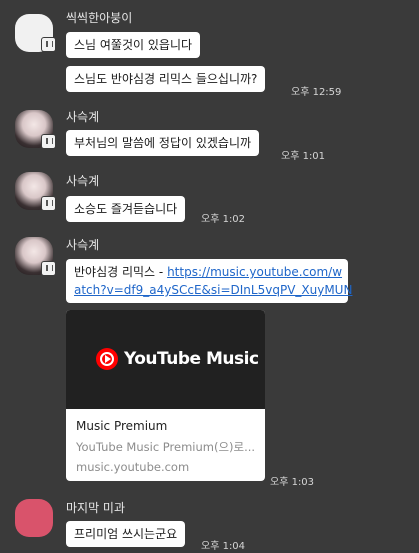  Describe the element at coordinates (99, 18) in the screenshot. I see `sender-name: 씩씩한아붕이` at that location.